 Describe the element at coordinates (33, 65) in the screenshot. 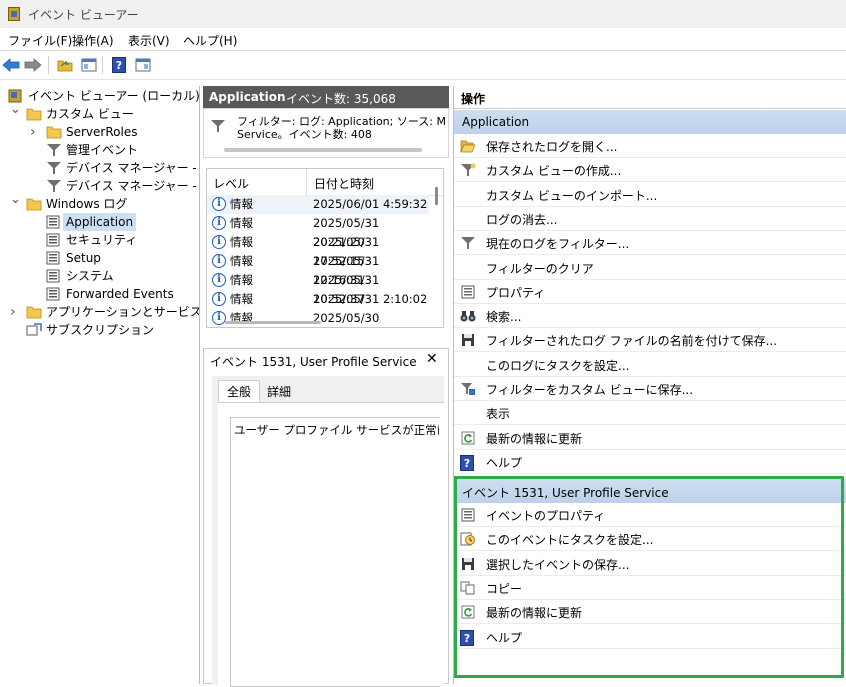

I see `forward-arrow-icon` at that location.